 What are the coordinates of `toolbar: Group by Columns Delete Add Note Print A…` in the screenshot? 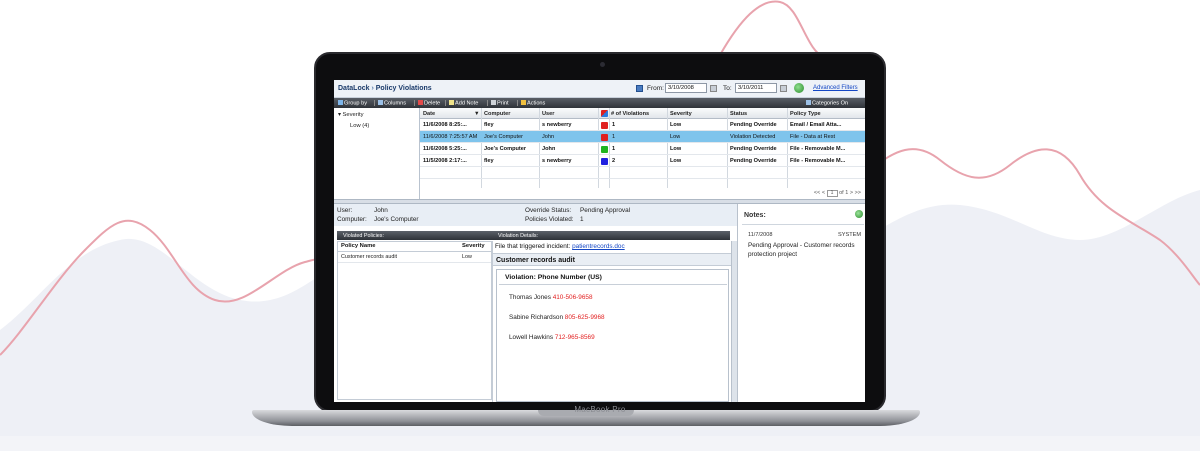 It's located at (599, 103).